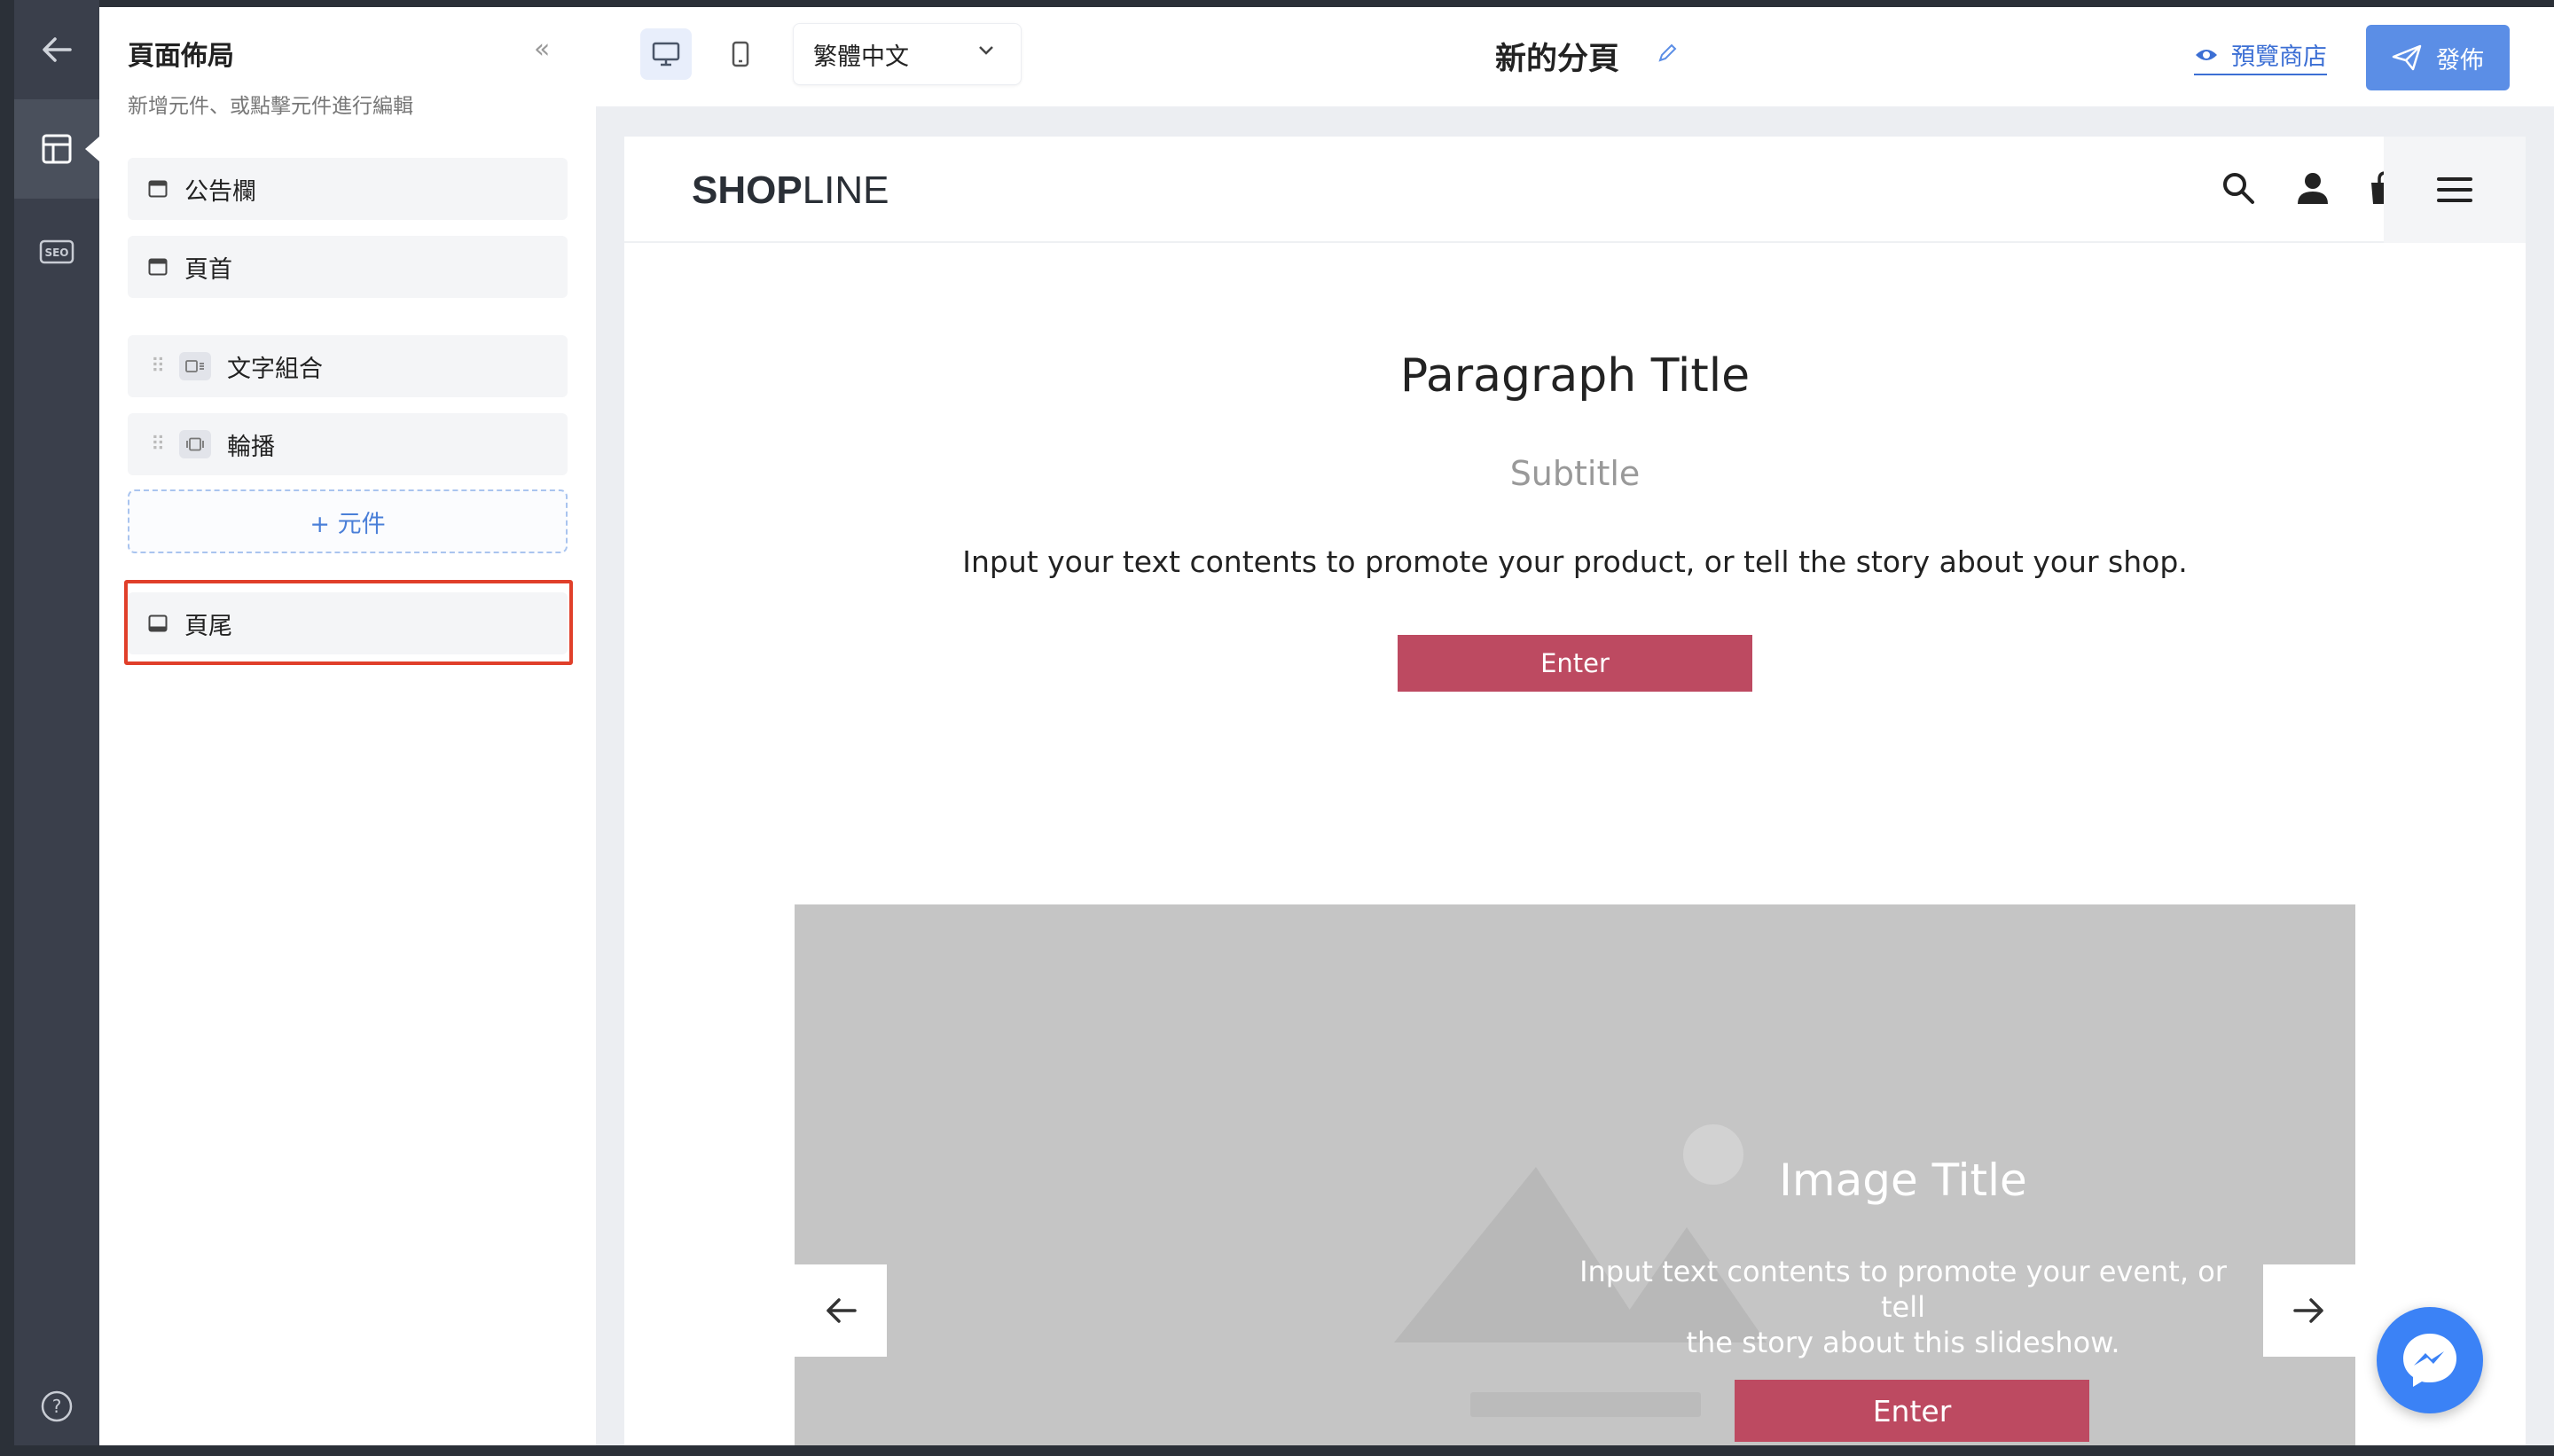 This screenshot has height=1456, width=2554. I want to click on publish-button: 發佈, so click(2438, 57).